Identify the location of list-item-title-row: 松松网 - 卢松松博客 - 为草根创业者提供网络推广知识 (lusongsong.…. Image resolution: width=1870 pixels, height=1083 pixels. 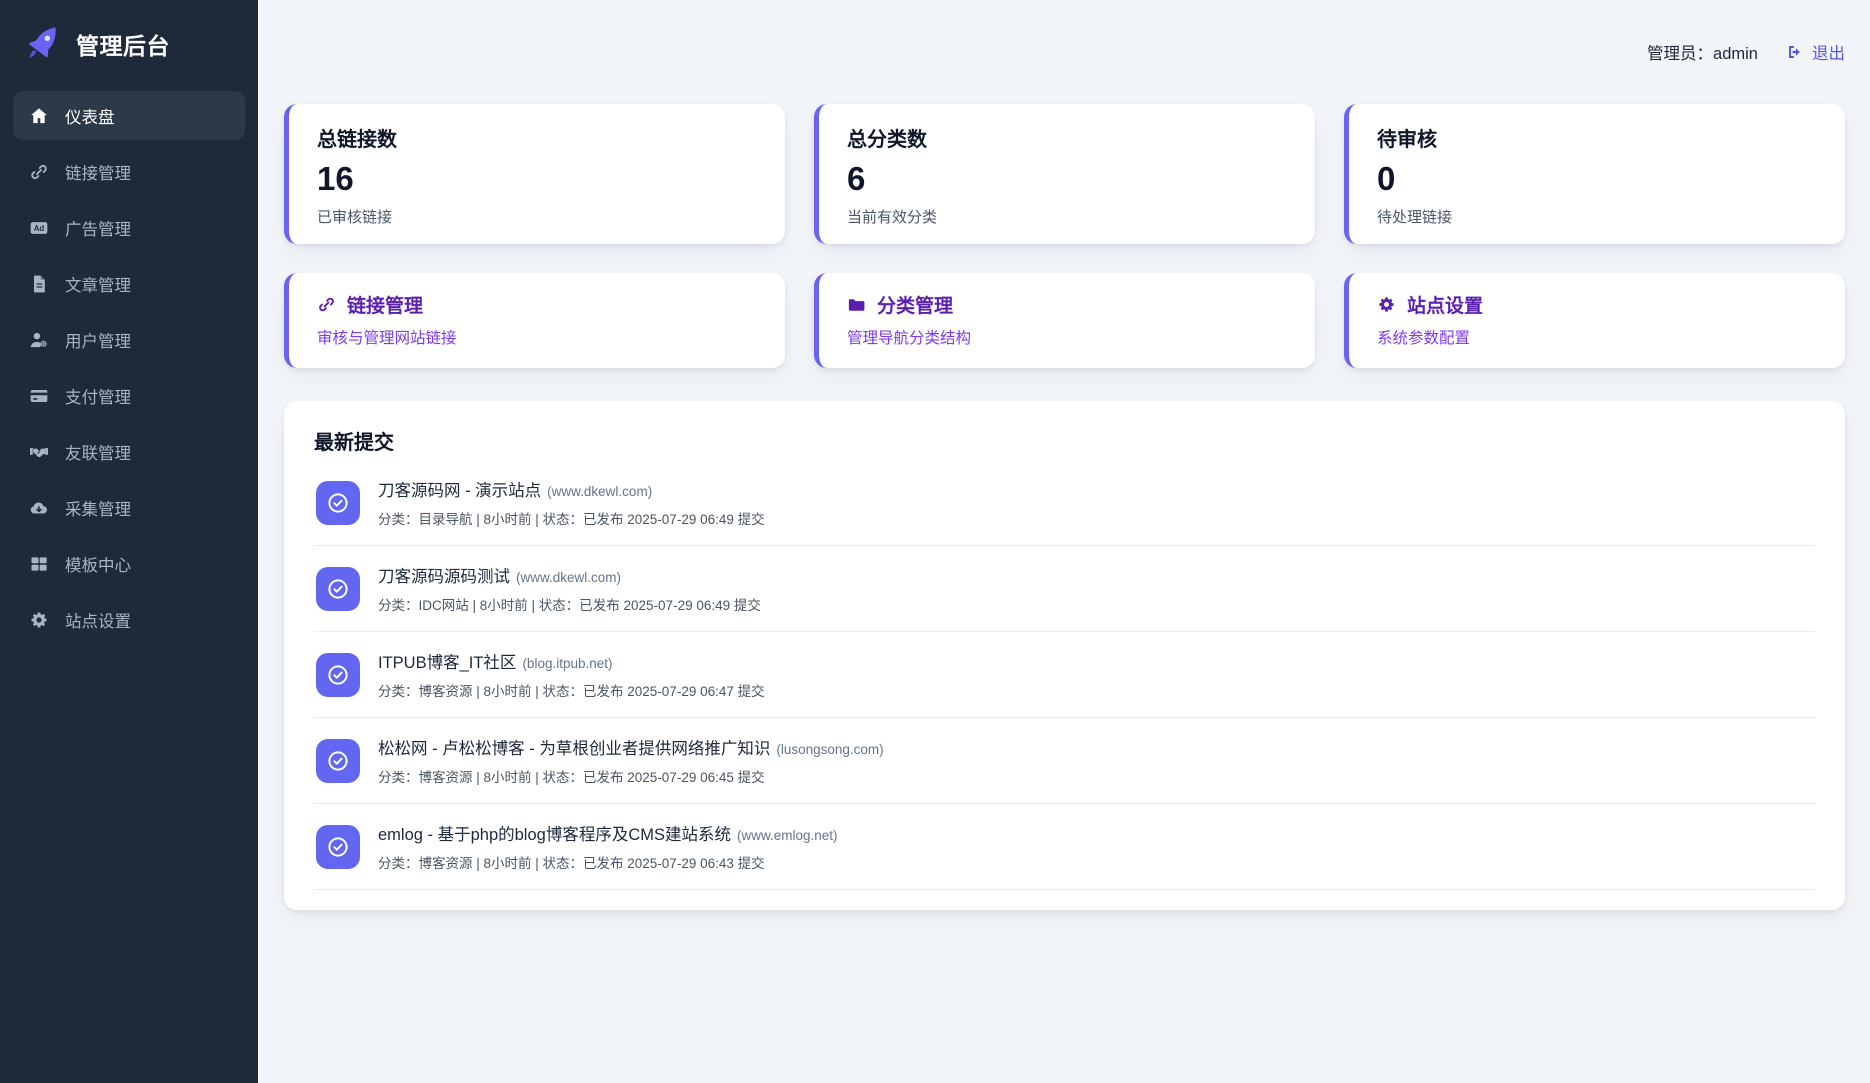
(631, 747).